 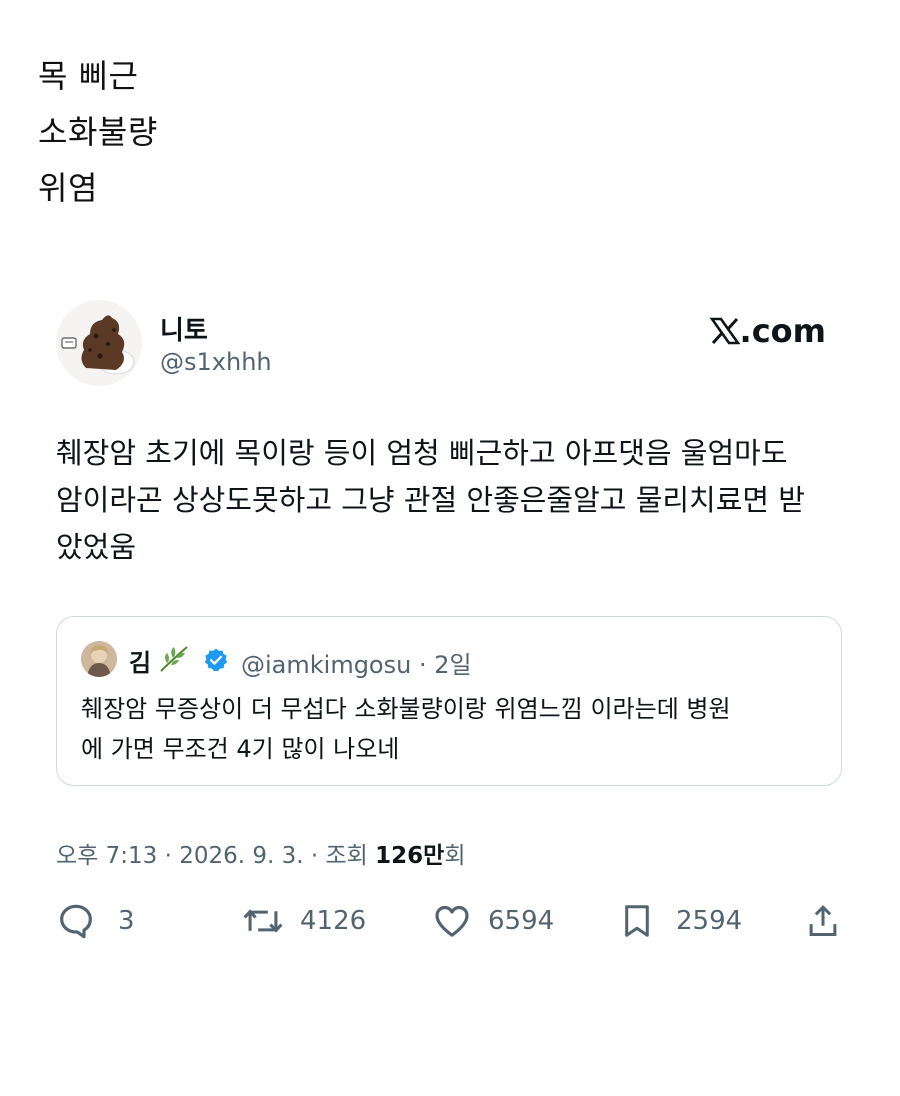 I want to click on author-name: 니토, so click(x=184, y=328).